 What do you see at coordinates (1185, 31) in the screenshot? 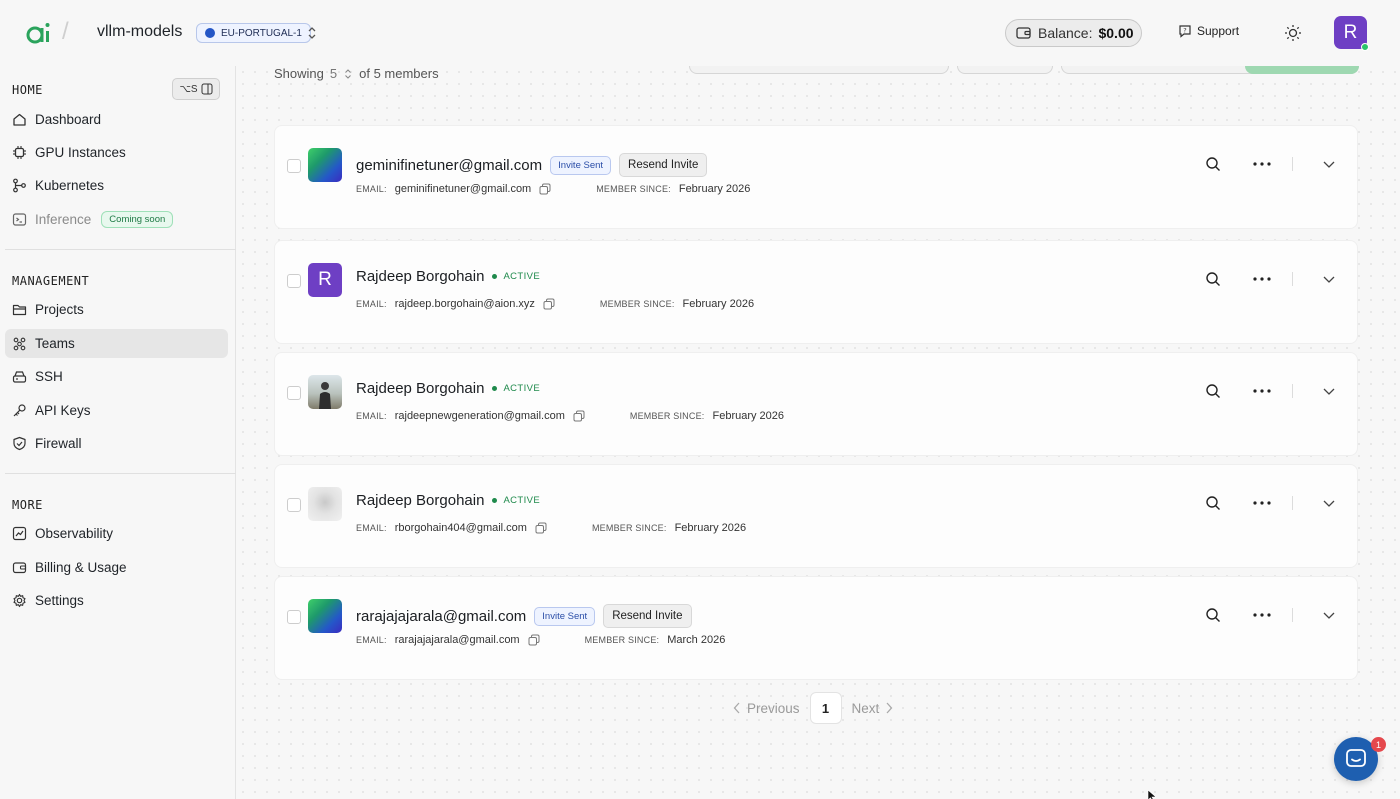
I see `help-bubble-icon: ?` at bounding box center [1185, 31].